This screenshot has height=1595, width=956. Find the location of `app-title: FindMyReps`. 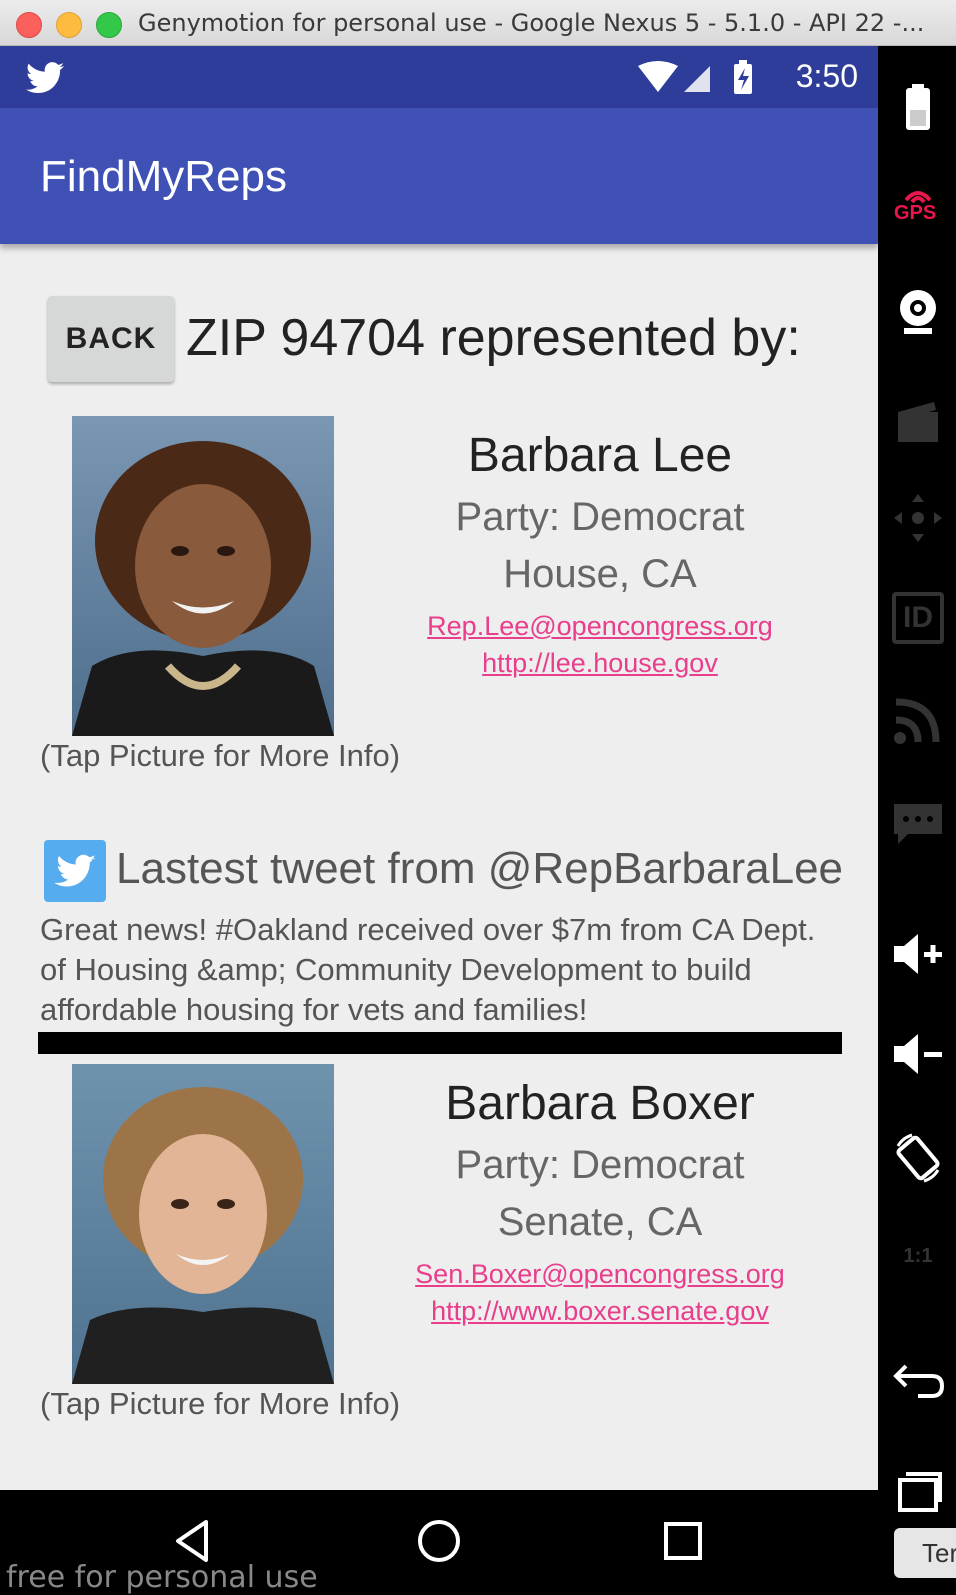

app-title: FindMyReps is located at coordinates (163, 176).